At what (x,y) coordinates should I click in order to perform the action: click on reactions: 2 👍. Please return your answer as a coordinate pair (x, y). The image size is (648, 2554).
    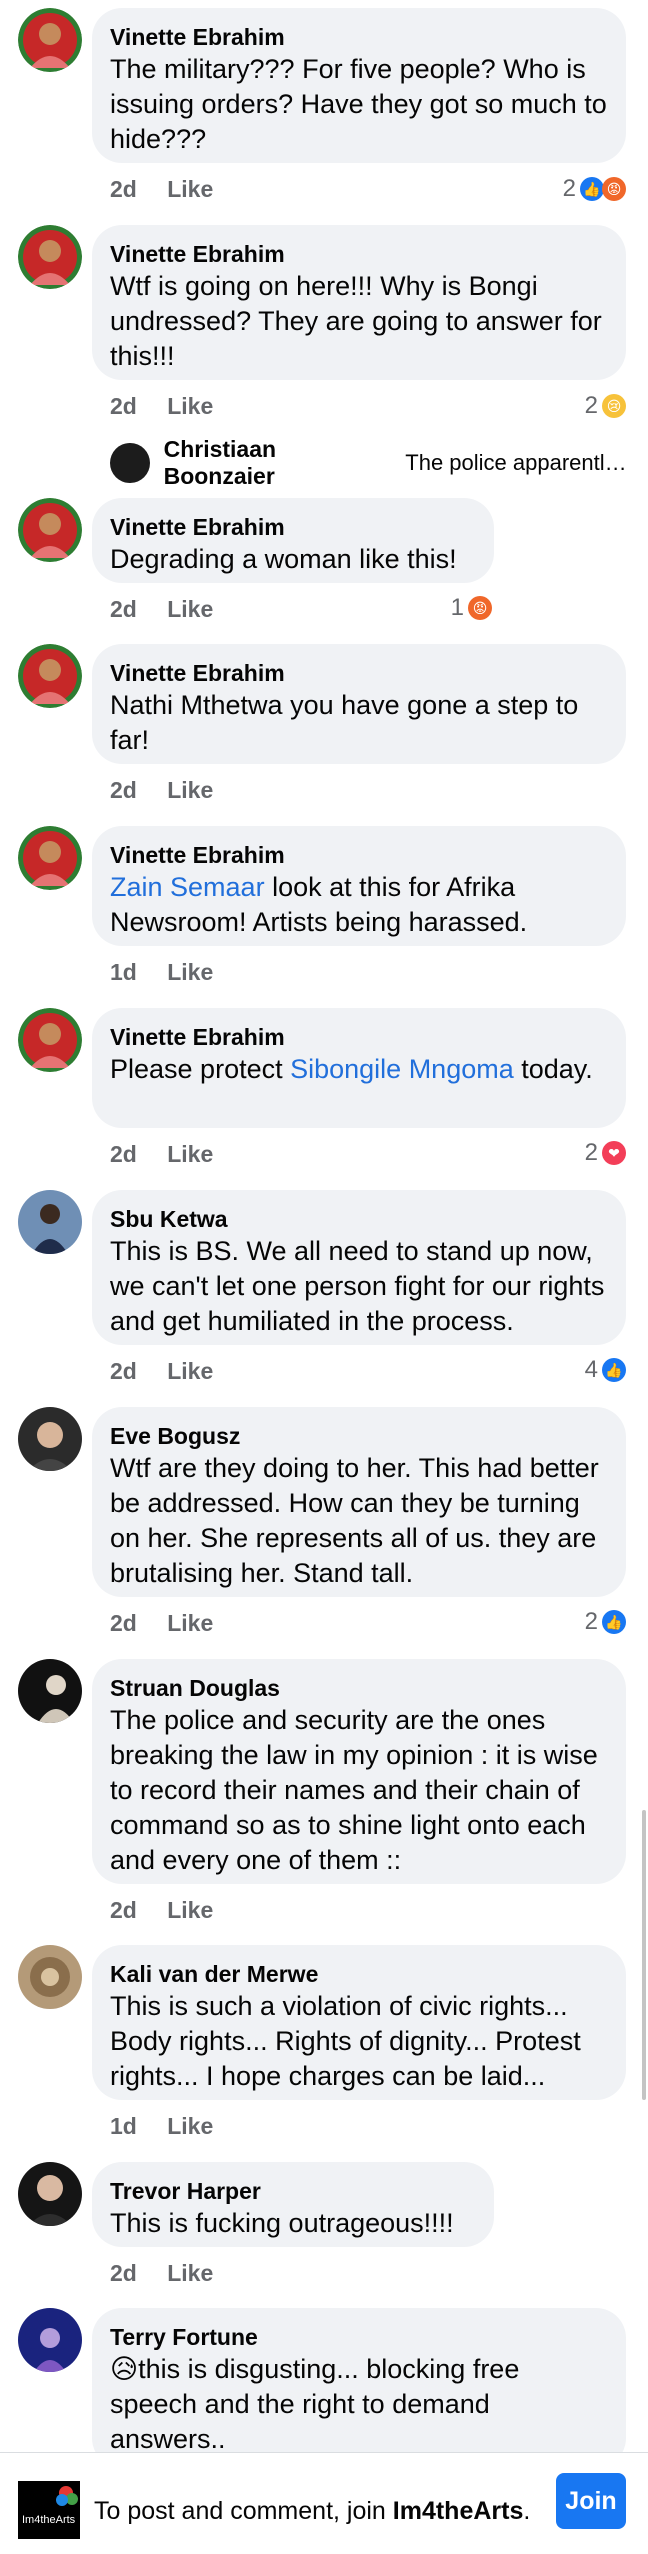
    Looking at the image, I should click on (605, 1622).